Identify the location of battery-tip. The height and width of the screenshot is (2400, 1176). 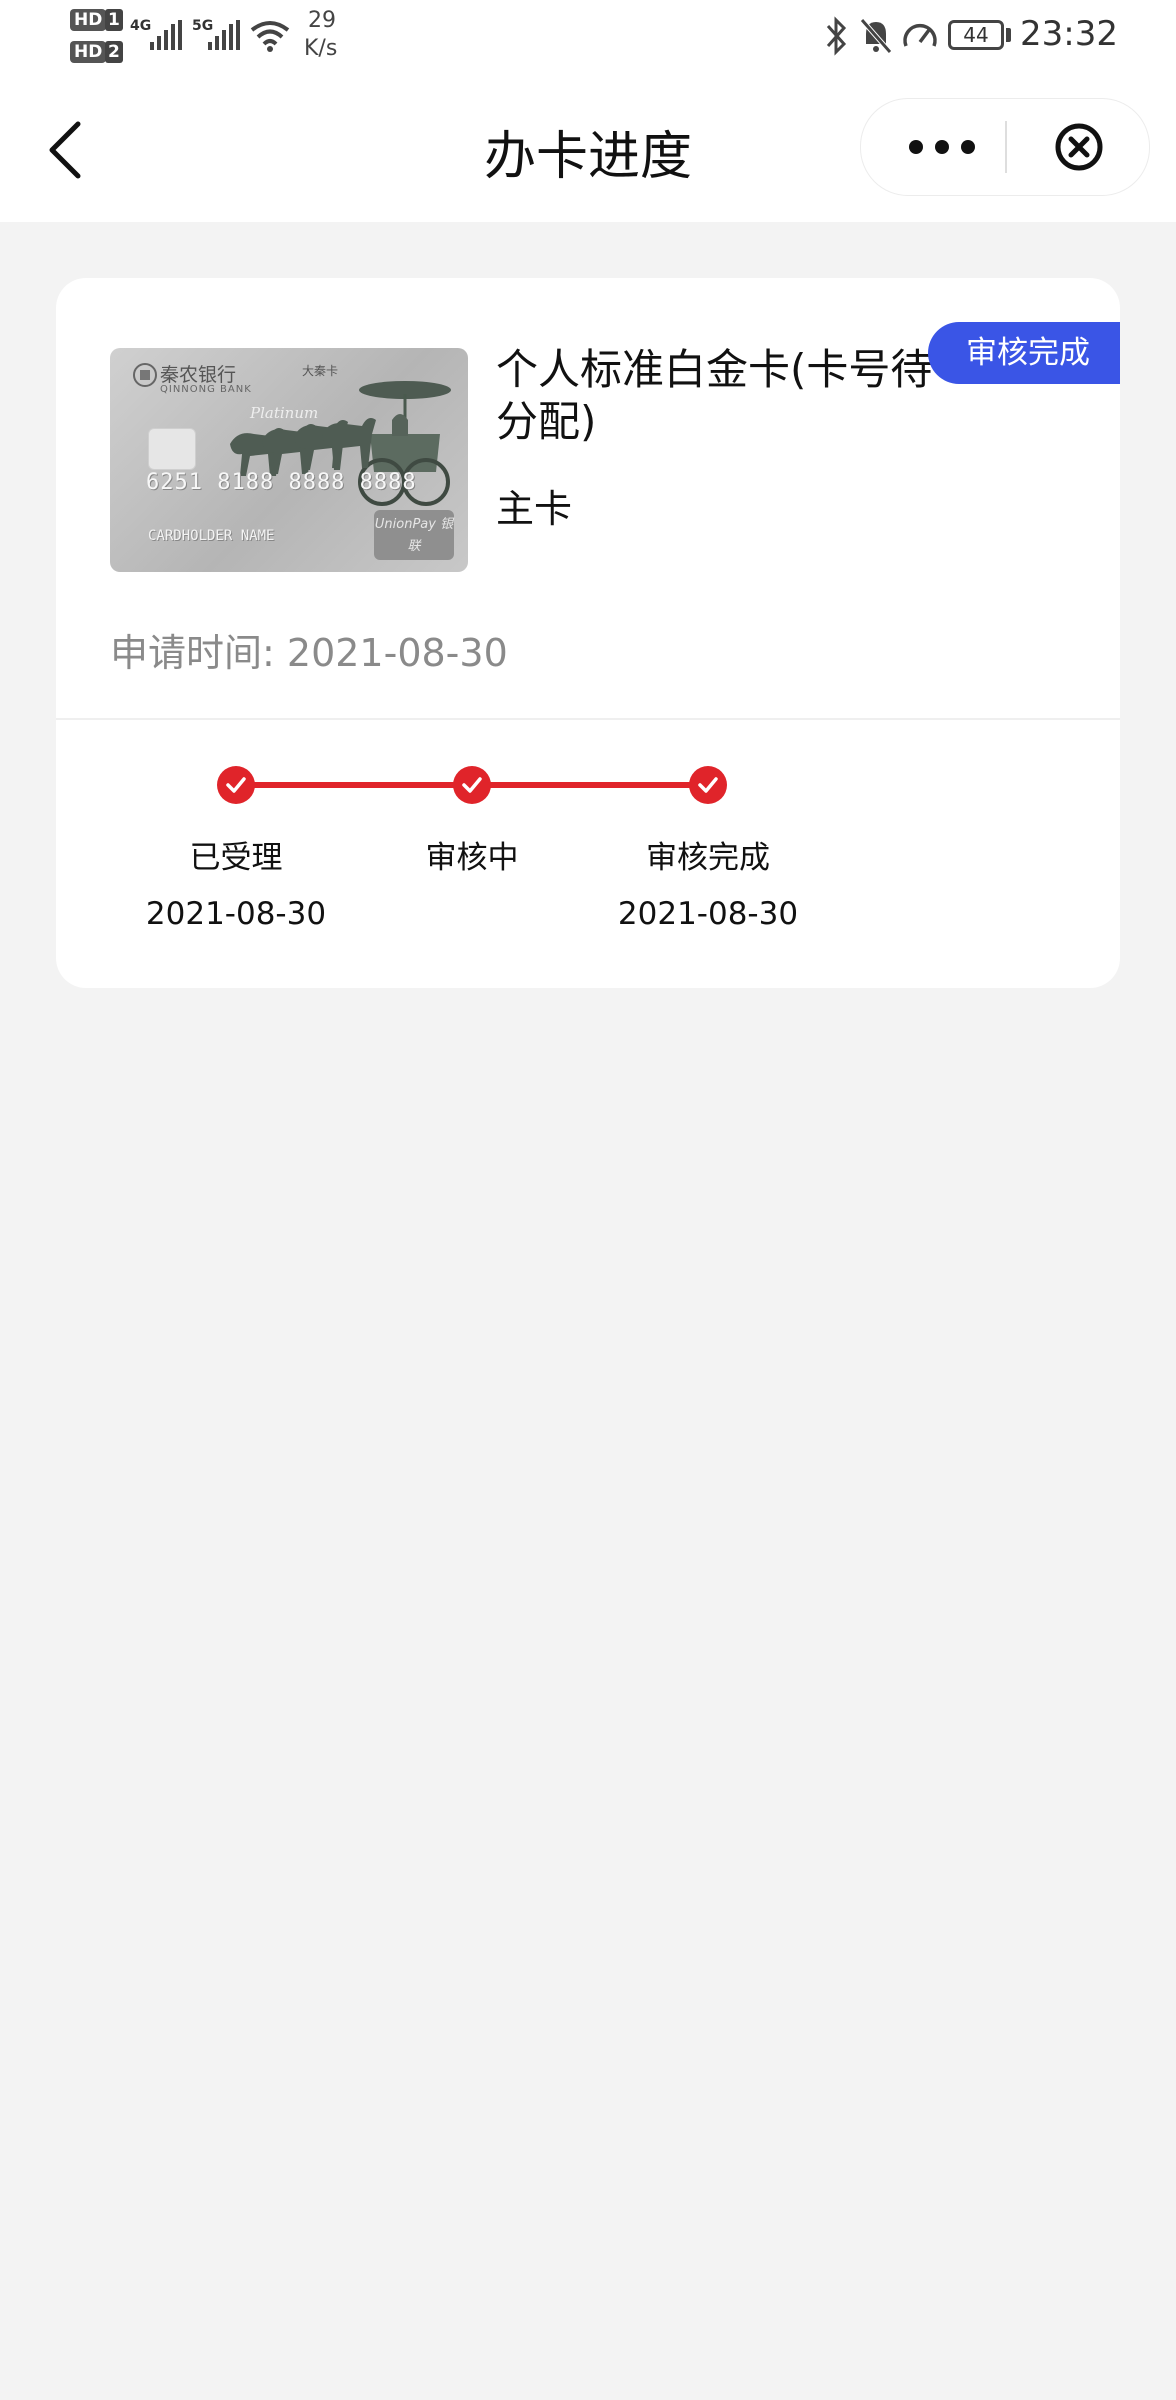
(1008, 35).